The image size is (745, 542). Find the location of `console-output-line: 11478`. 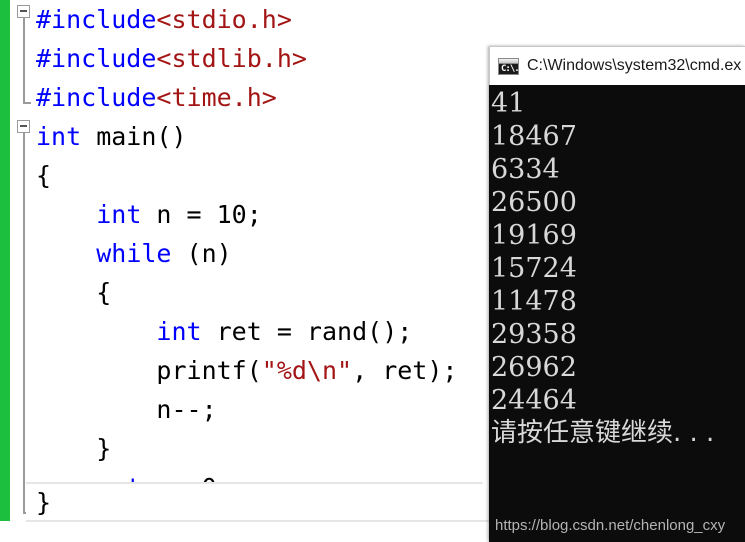

console-output-line: 11478 is located at coordinates (534, 301).